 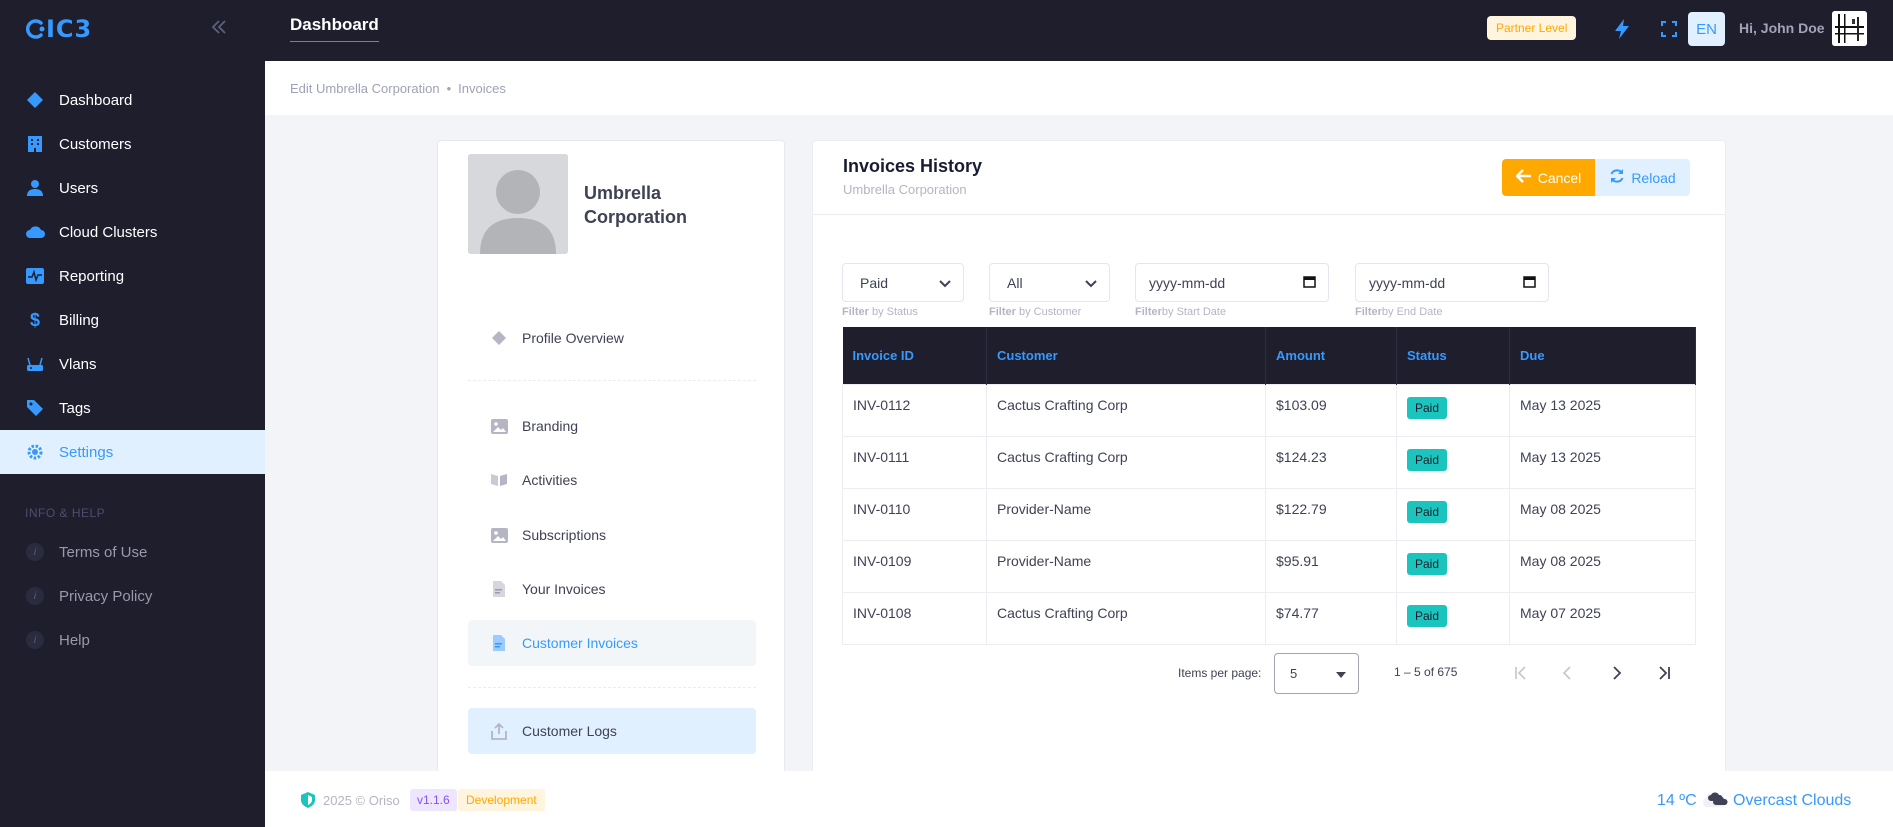 I want to click on sidebar-item-label: Tags, so click(x=75, y=408).